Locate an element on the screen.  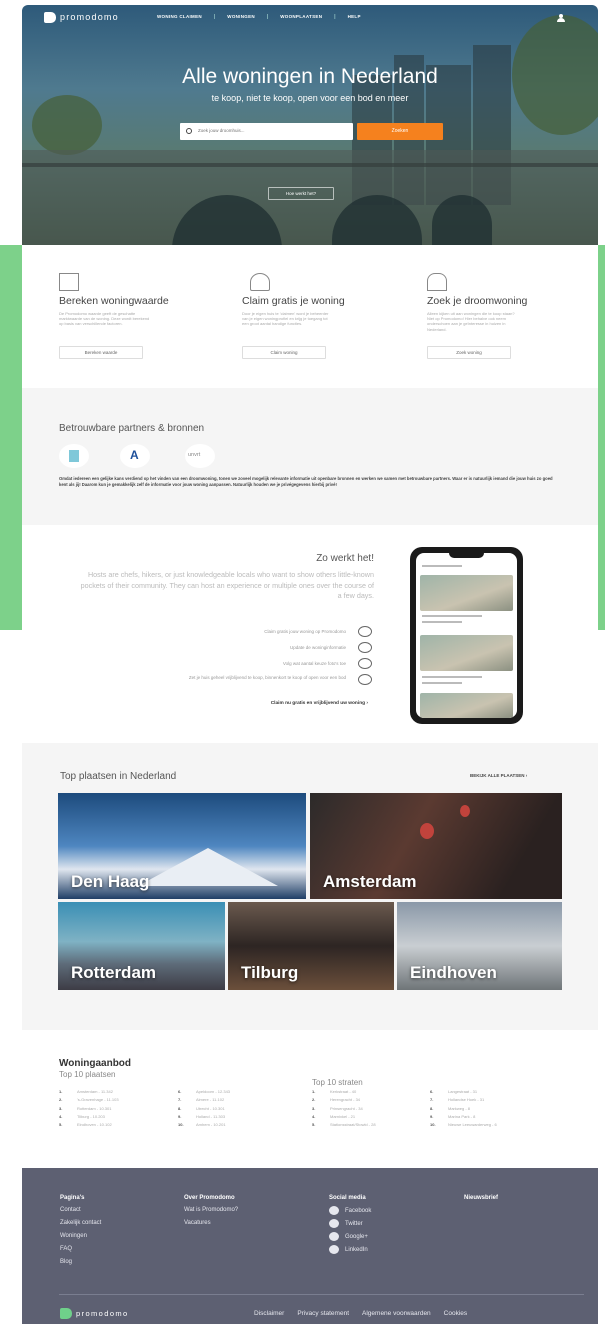
row-text: Apeldoorn - 12.343 is located at coordinates (213, 1091).